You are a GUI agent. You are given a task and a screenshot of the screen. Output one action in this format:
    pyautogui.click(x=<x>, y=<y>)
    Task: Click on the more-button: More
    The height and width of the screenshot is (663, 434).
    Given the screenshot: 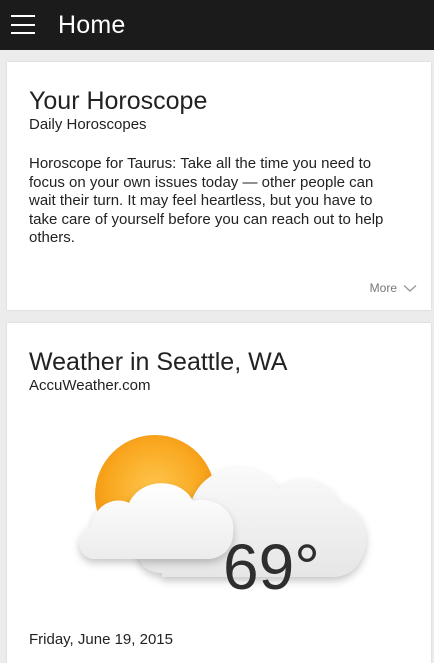 What is the action you would take?
    pyautogui.click(x=393, y=288)
    